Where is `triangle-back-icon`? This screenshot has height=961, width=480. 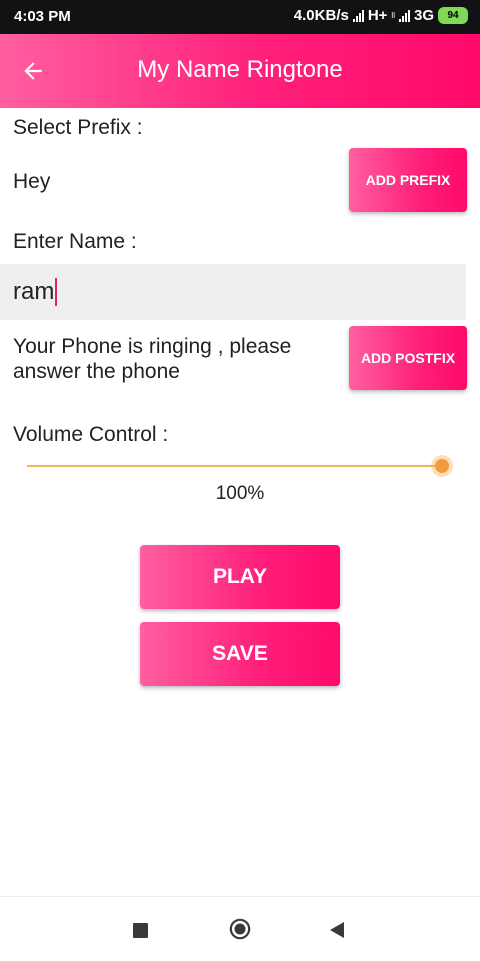
triangle-back-icon is located at coordinates (337, 930).